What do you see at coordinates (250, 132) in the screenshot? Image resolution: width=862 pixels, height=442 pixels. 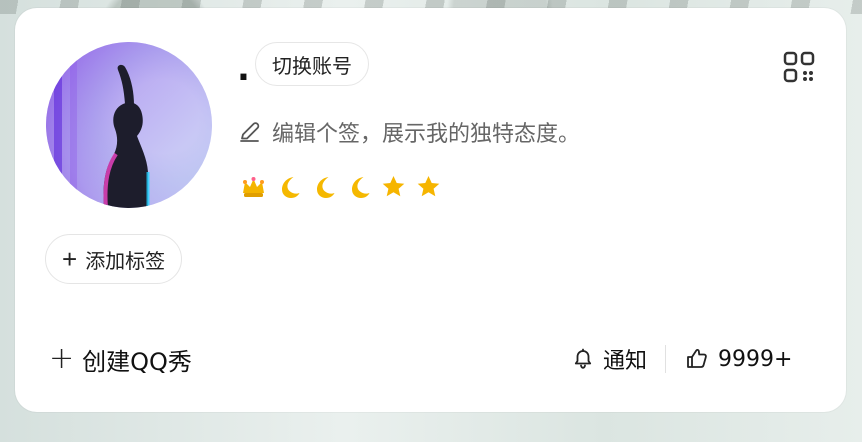 I see `edit-pen-icon` at bounding box center [250, 132].